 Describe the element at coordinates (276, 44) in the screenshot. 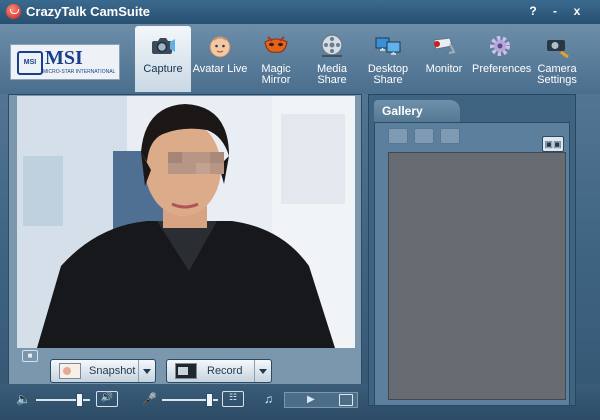

I see `mask-icon` at that location.